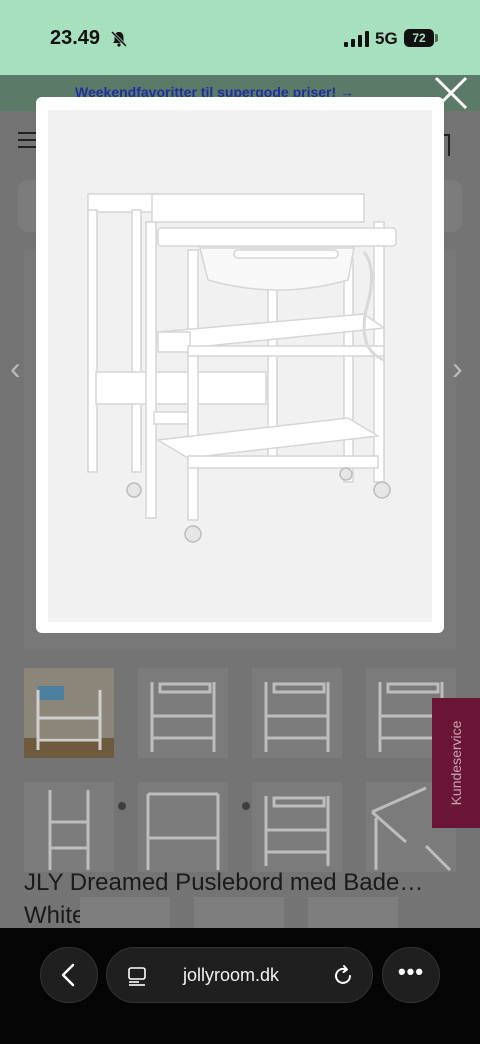  I want to click on page-icon, so click(137, 976).